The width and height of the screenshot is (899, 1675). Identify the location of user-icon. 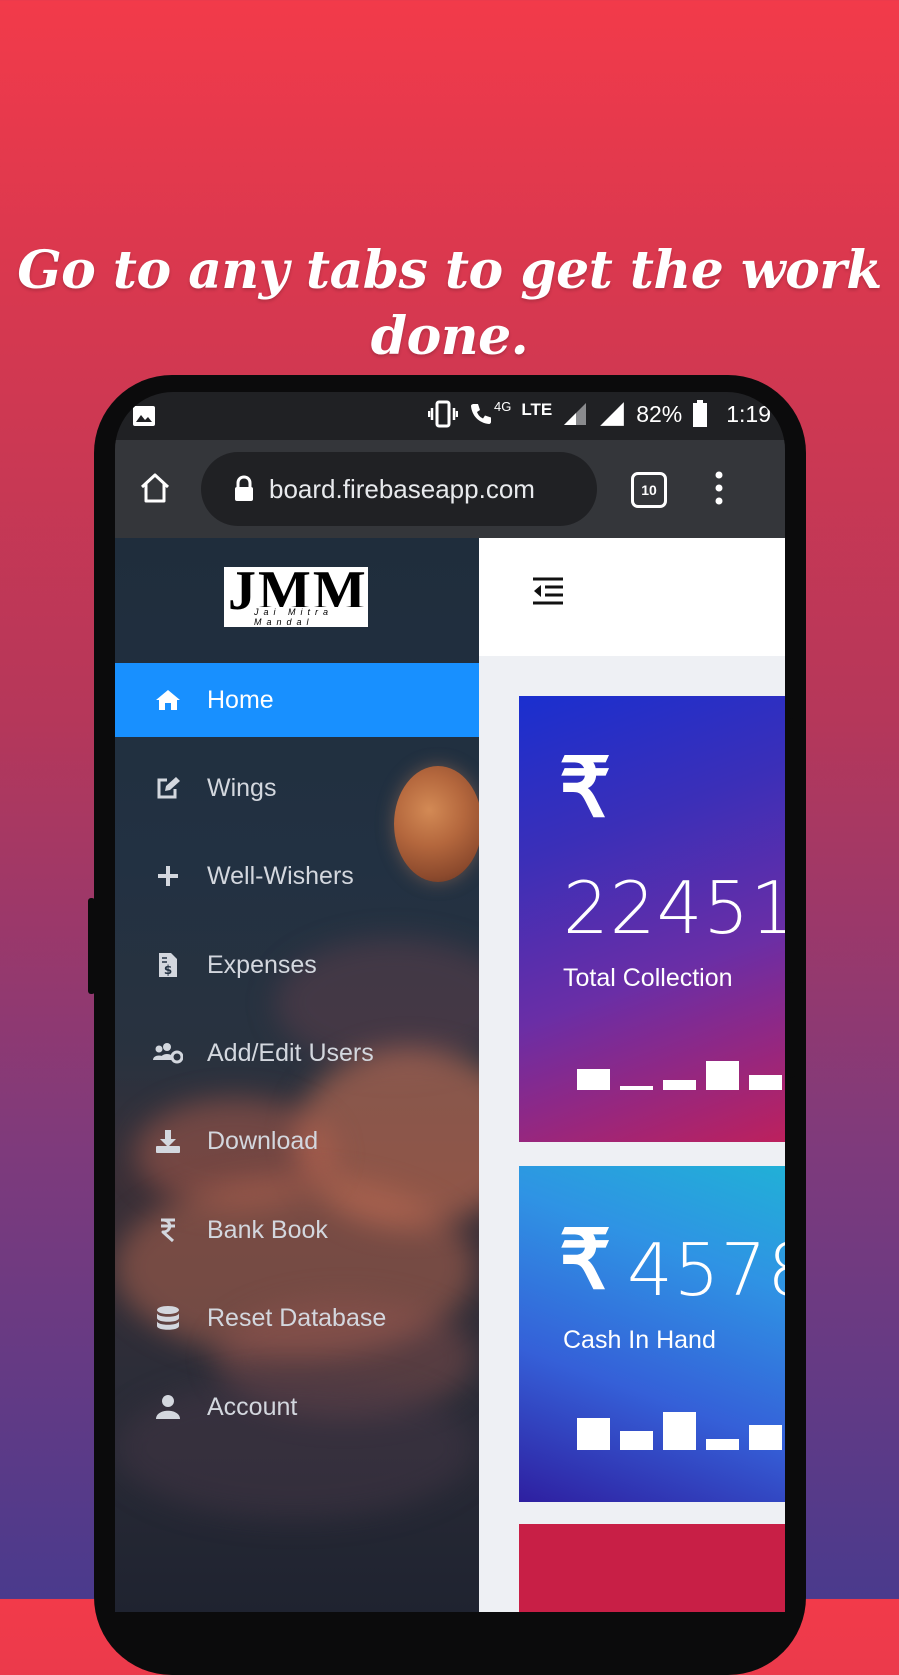
(168, 1407).